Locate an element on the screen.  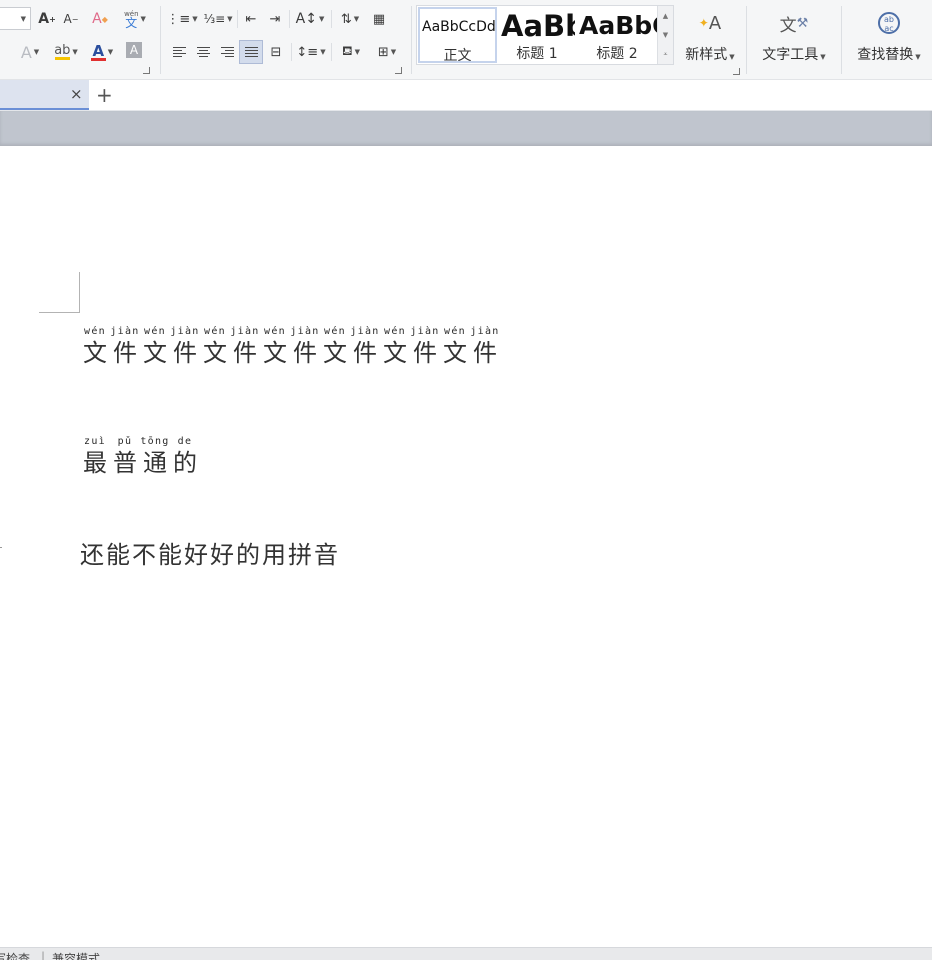
align-left-icon is located at coordinates (179, 52).